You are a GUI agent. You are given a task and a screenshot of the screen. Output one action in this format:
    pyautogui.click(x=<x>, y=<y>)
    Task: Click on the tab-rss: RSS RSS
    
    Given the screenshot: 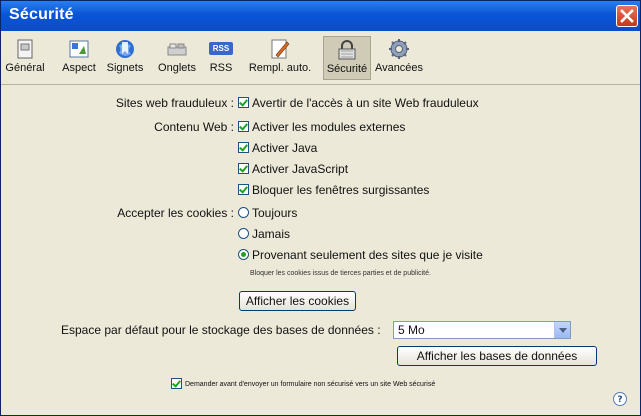 What is the action you would take?
    pyautogui.click(x=221, y=58)
    